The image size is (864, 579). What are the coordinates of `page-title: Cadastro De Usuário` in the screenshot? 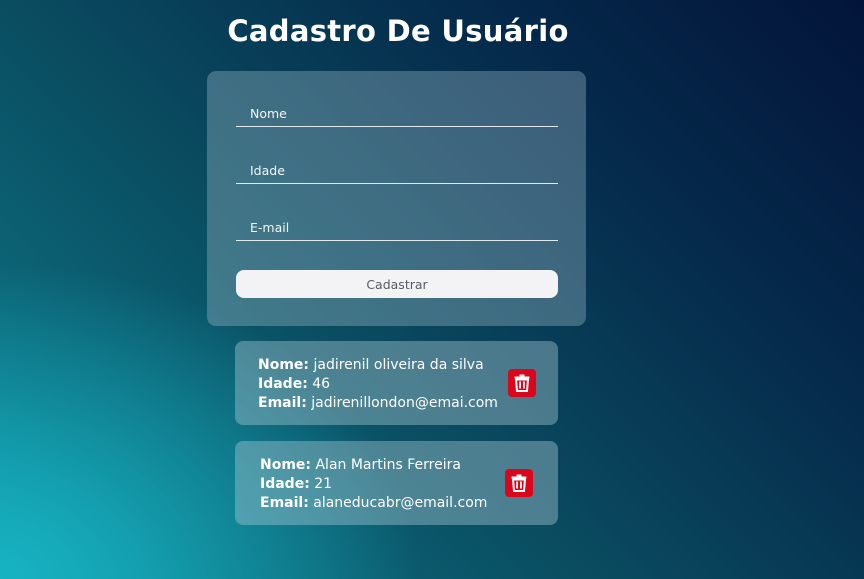 It's located at (398, 31).